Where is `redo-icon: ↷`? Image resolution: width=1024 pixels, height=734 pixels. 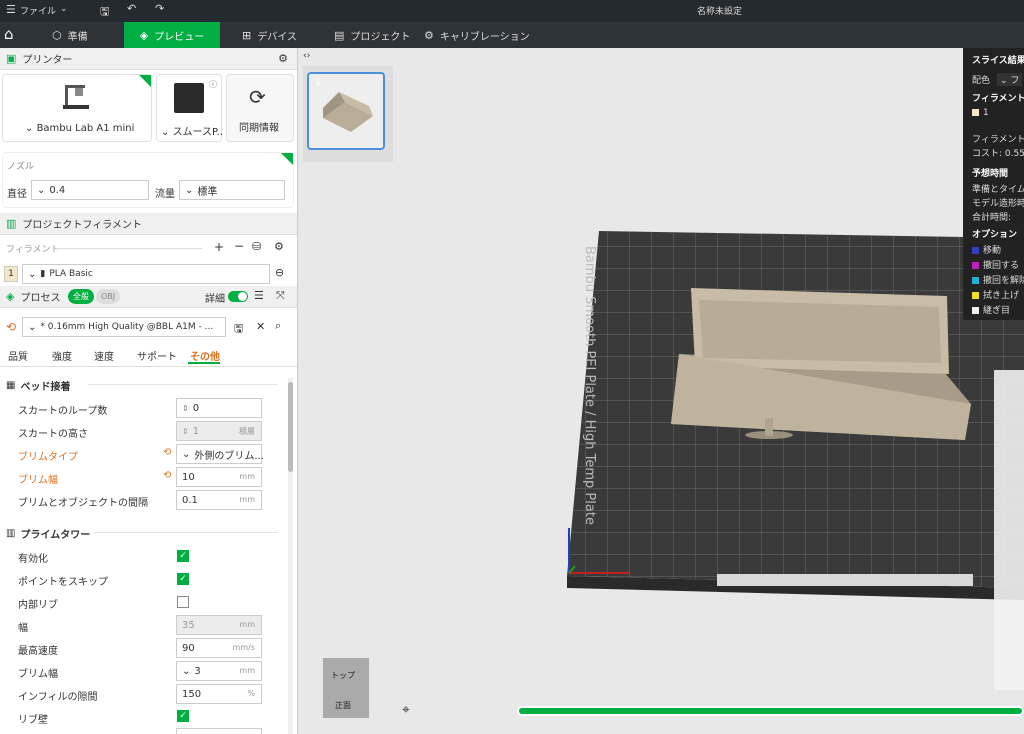
redo-icon: ↷ is located at coordinates (159, 8).